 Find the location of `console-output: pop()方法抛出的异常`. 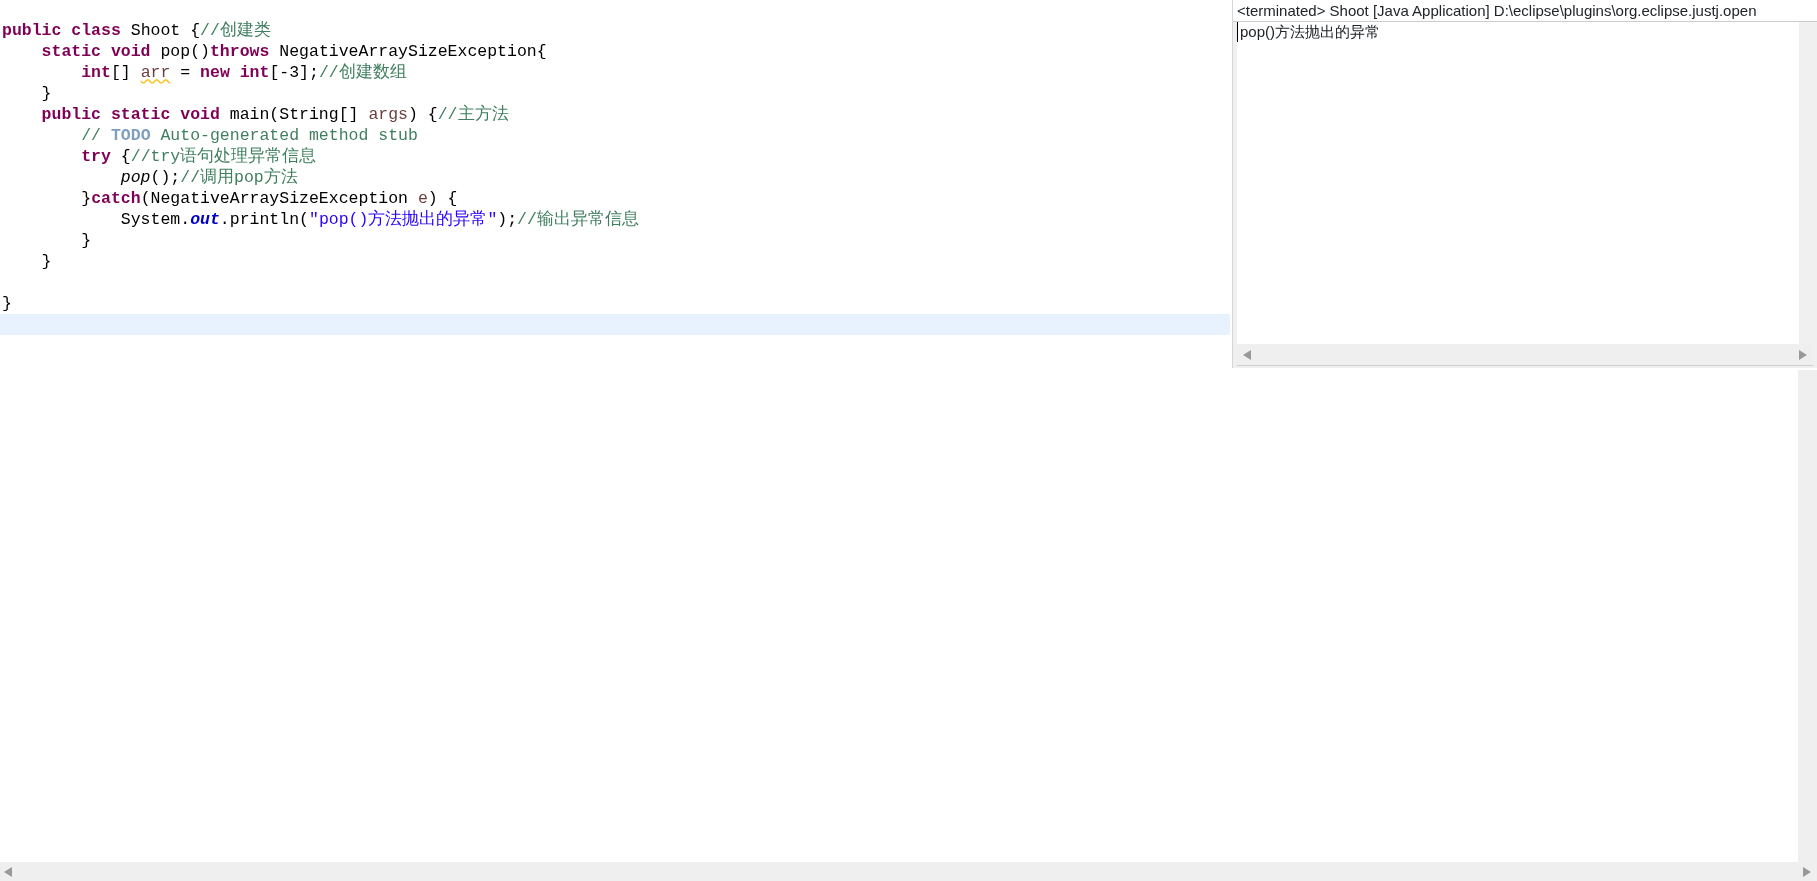

console-output: pop()方法抛出的异常 is located at coordinates (1309, 32).